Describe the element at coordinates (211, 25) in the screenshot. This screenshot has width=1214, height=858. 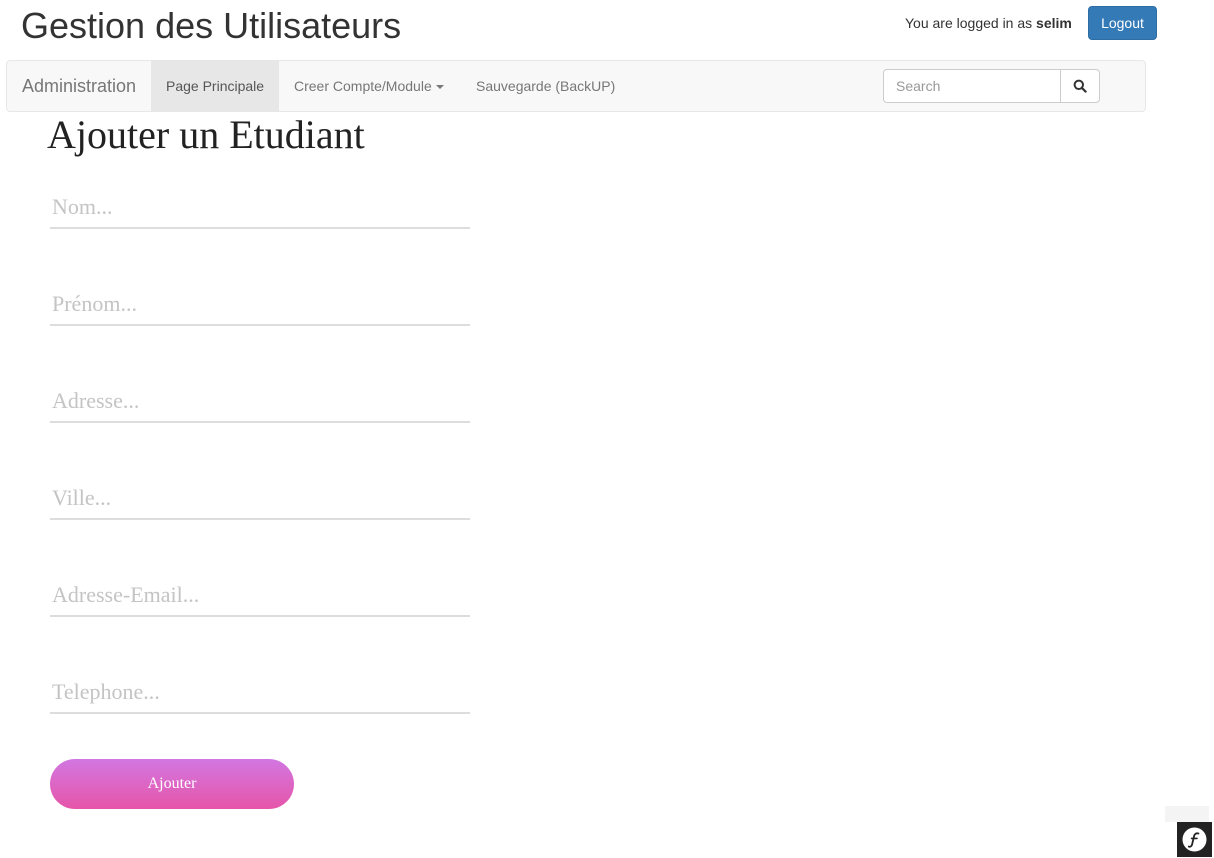
I see `page-title: Gestion des Utilisateurs` at that location.